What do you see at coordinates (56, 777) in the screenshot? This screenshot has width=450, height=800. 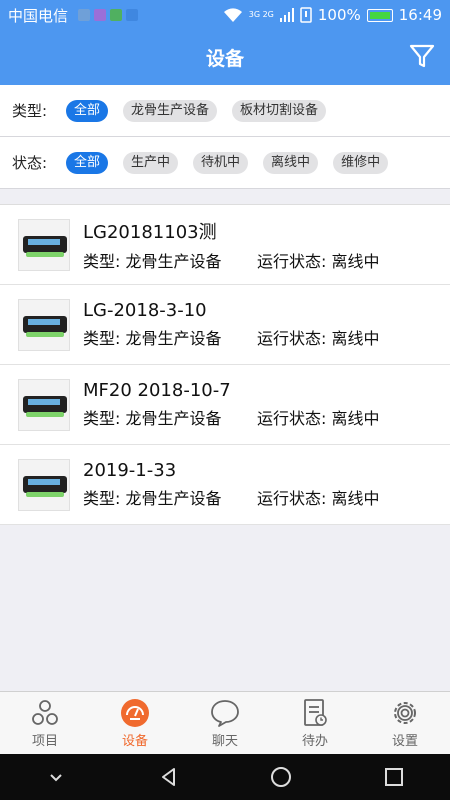 I see `chevron-down-icon` at bounding box center [56, 777].